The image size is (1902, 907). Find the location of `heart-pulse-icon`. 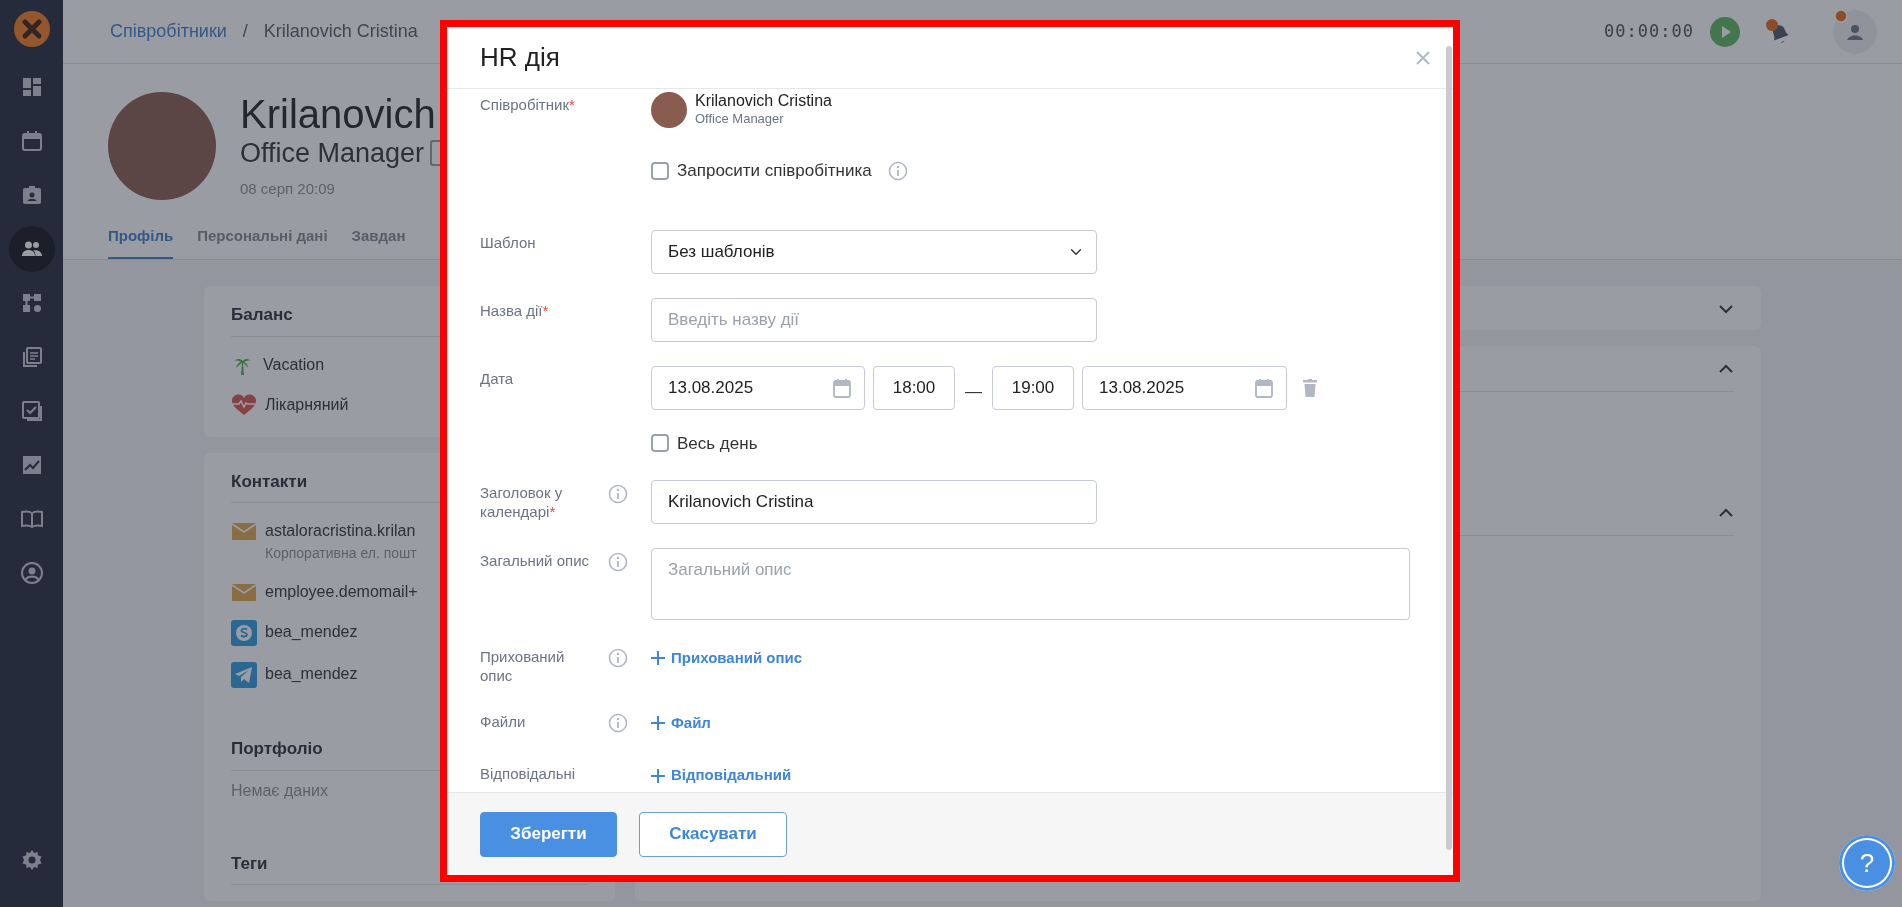

heart-pulse-icon is located at coordinates (244, 404).